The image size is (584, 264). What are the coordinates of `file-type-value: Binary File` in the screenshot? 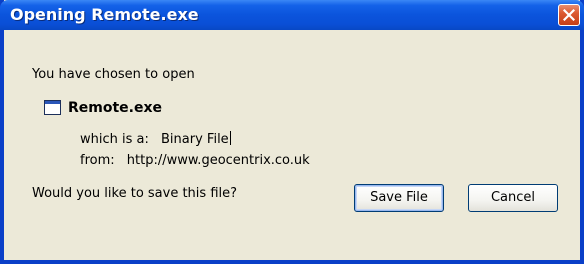 It's located at (195, 139).